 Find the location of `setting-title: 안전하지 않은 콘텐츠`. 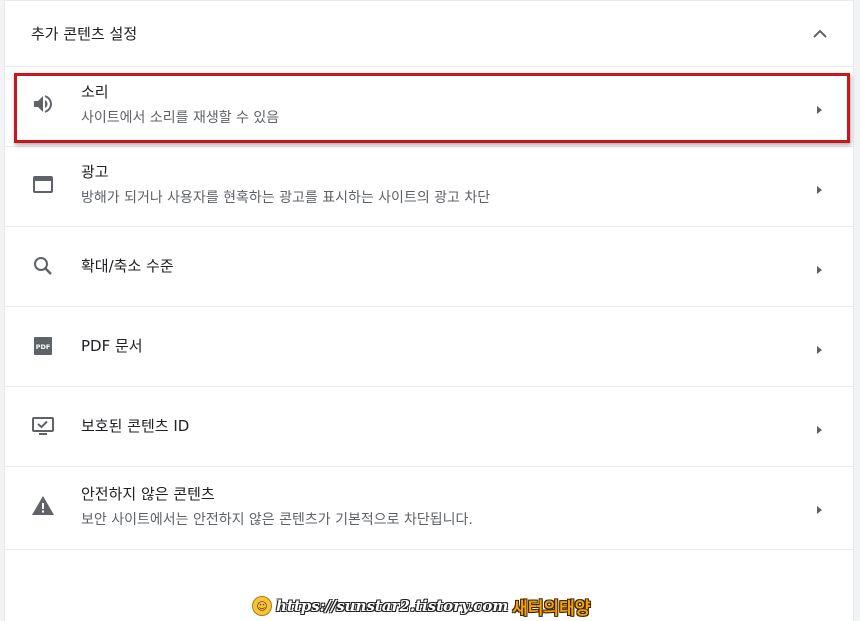

setting-title: 안전하지 않은 콘텐츠 is located at coordinates (148, 494).